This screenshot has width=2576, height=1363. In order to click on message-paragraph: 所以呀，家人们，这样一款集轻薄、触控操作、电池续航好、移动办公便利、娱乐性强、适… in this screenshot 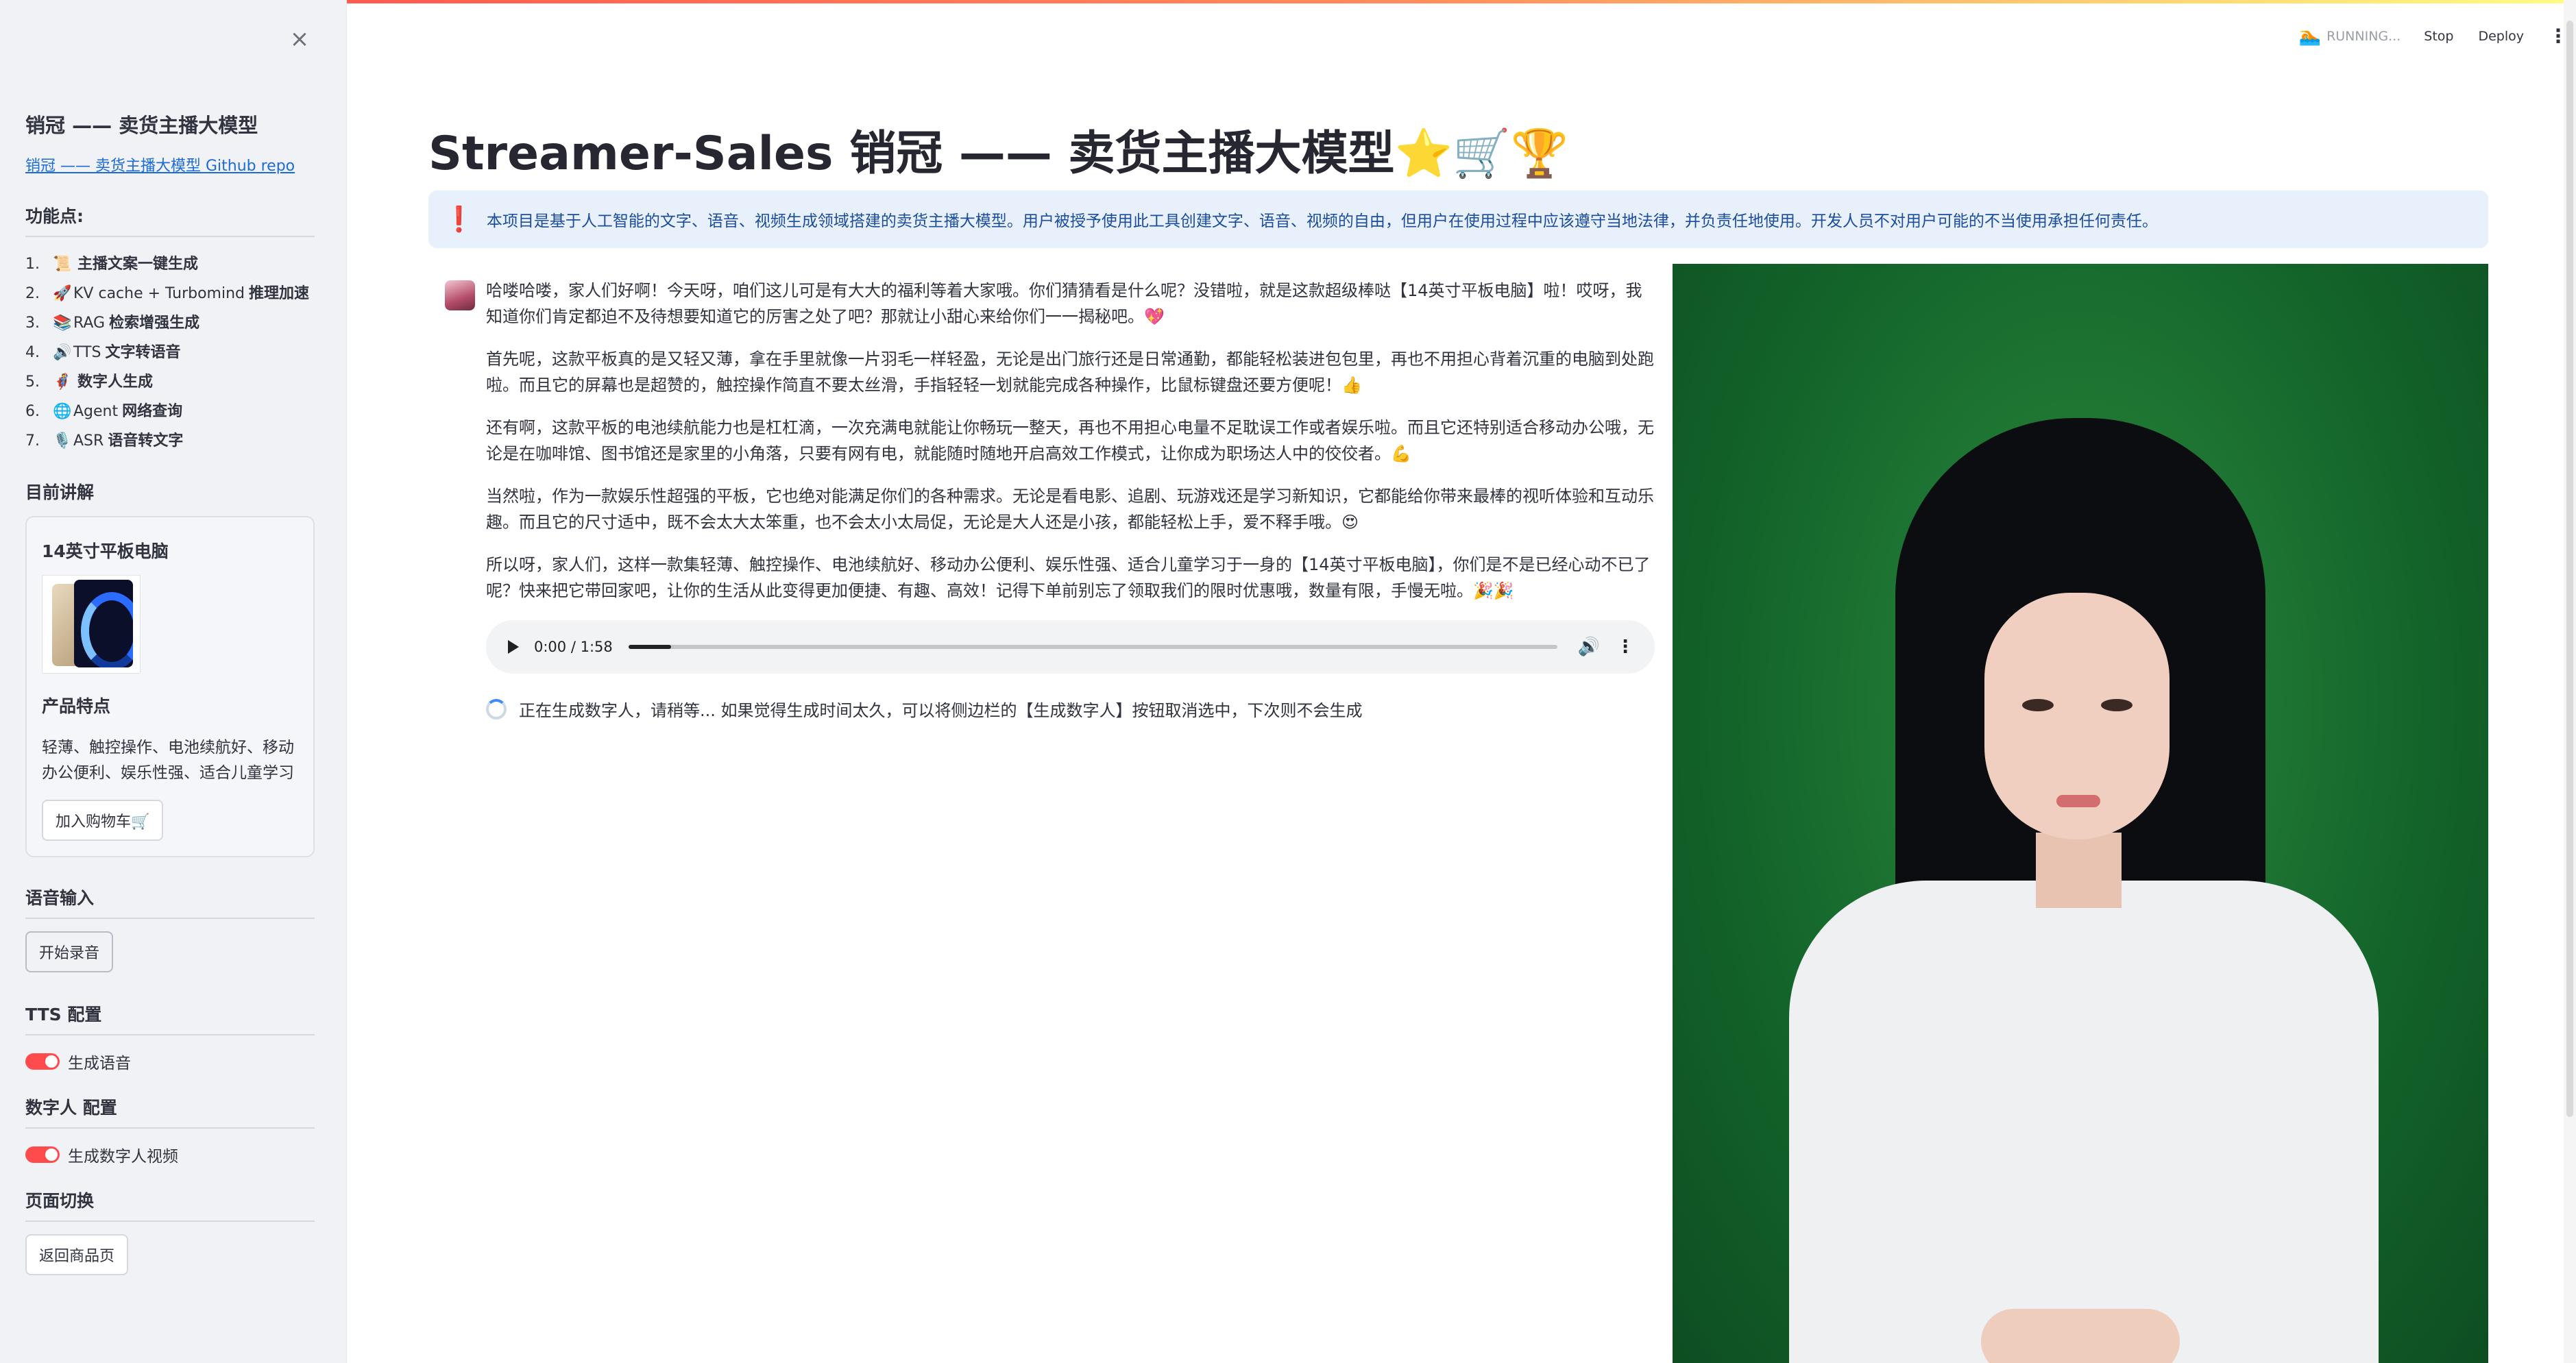, I will do `click(1068, 577)`.